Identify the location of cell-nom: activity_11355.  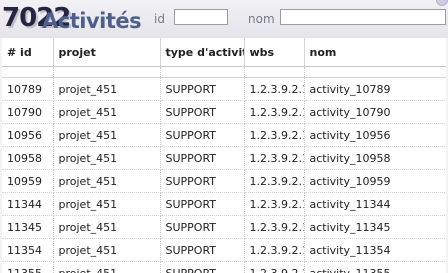
(375, 267).